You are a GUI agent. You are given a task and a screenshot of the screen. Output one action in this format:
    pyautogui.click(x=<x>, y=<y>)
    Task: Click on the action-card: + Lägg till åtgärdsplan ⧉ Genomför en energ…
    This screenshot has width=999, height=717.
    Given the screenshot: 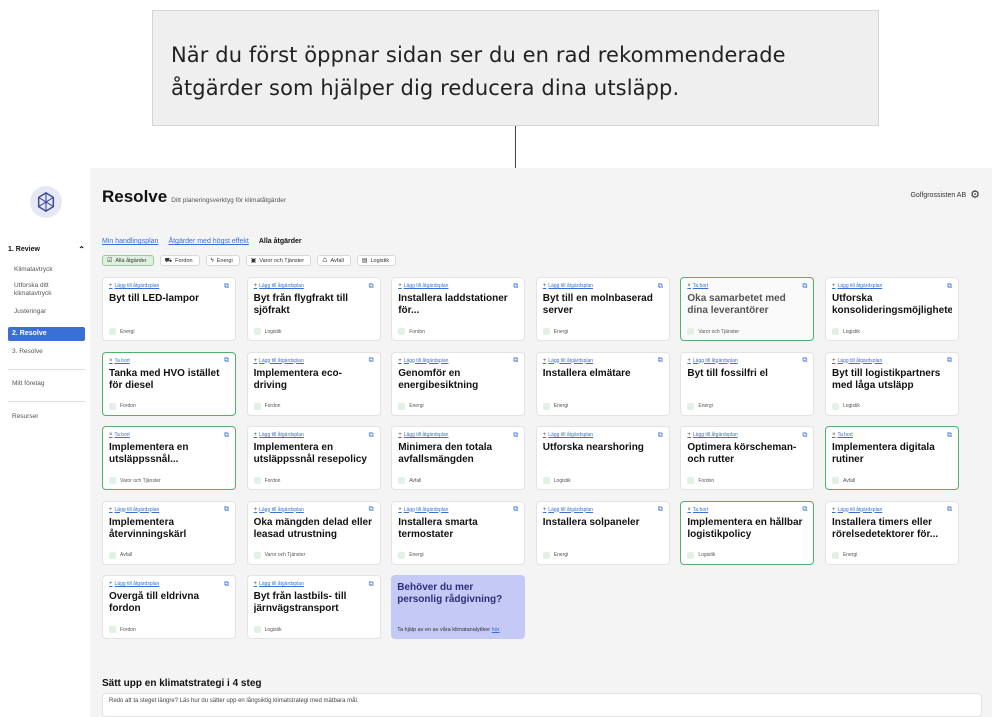 What is the action you would take?
    pyautogui.click(x=458, y=383)
    